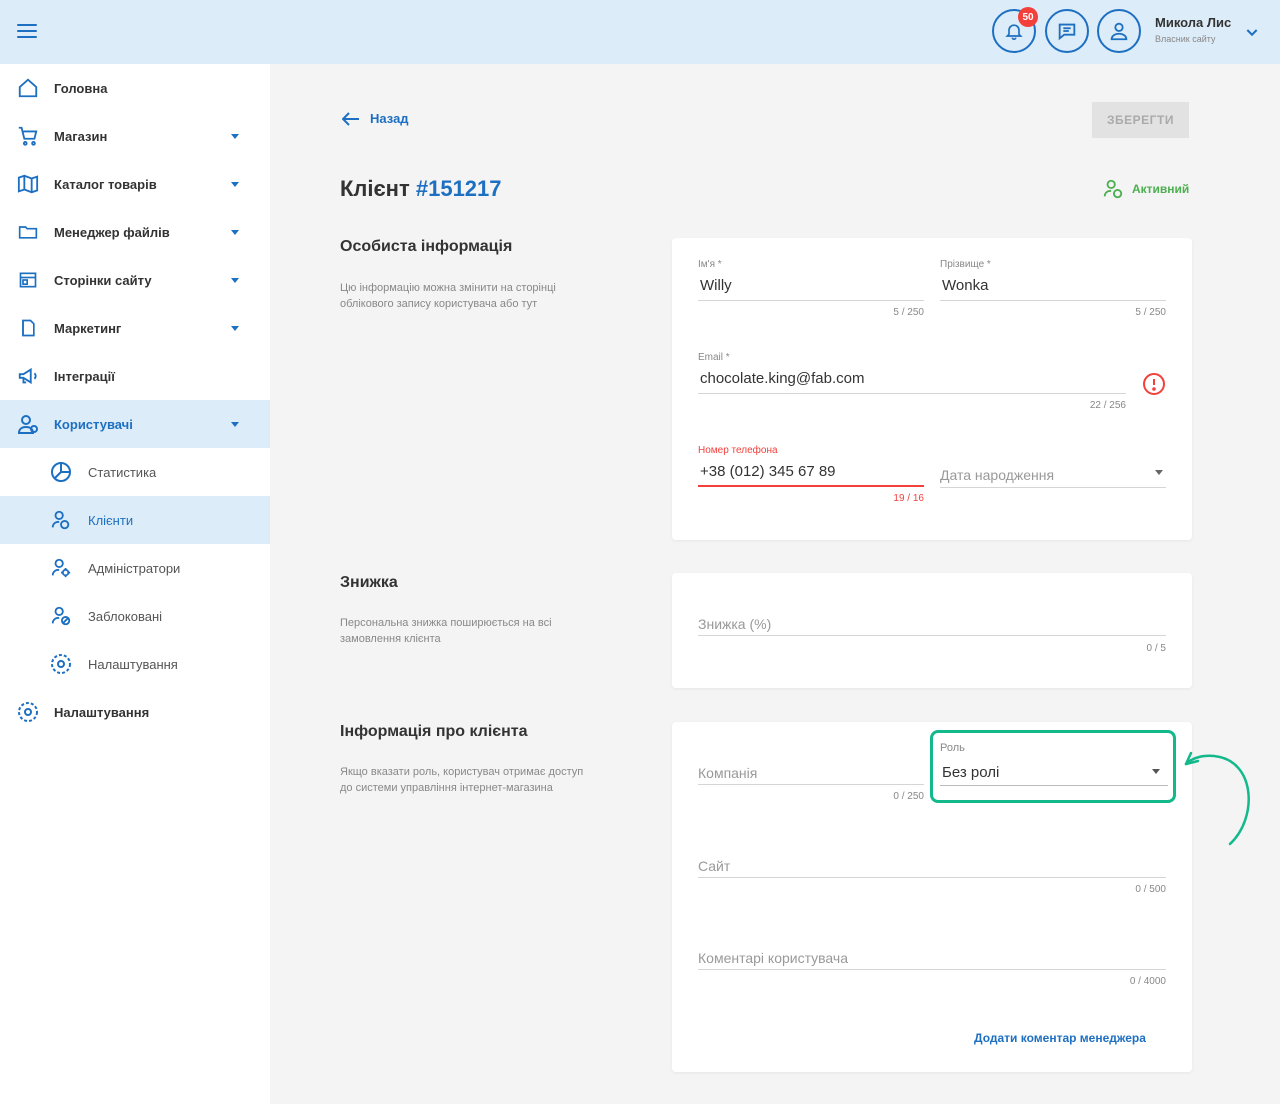 The height and width of the screenshot is (1104, 1280). What do you see at coordinates (965, 264) in the screenshot?
I see `last-name-label: Прізвище *` at bounding box center [965, 264].